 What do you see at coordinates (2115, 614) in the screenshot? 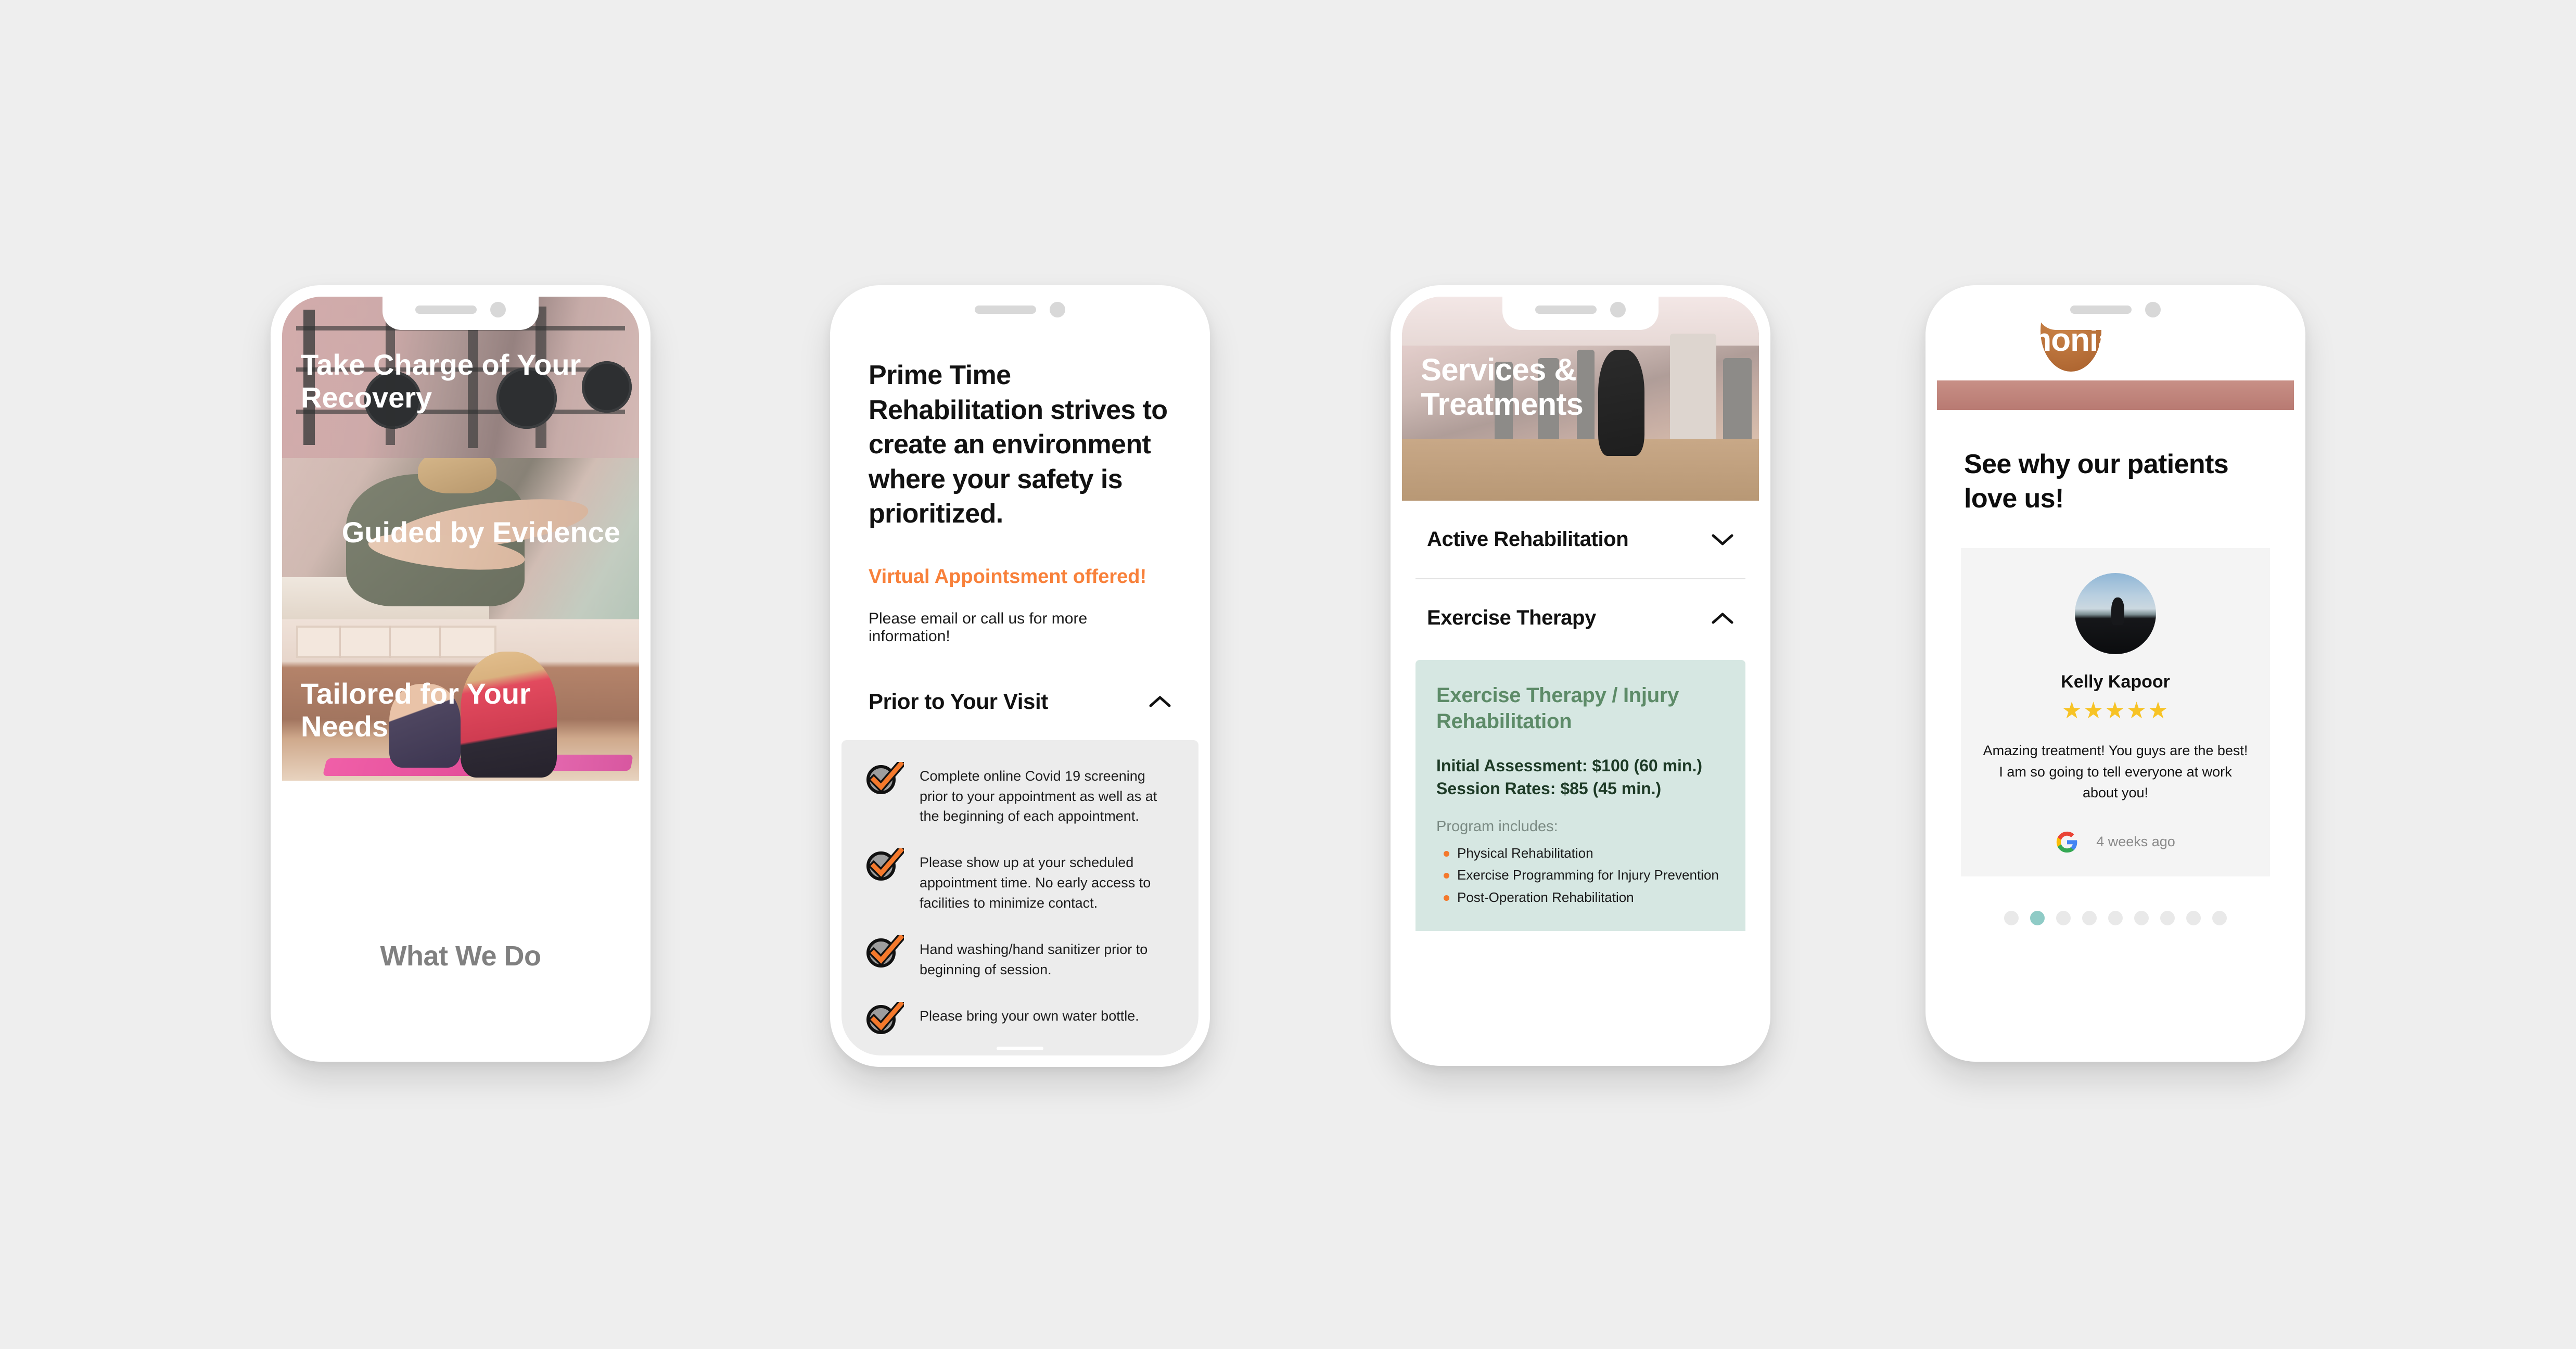
I see `avatar` at bounding box center [2115, 614].